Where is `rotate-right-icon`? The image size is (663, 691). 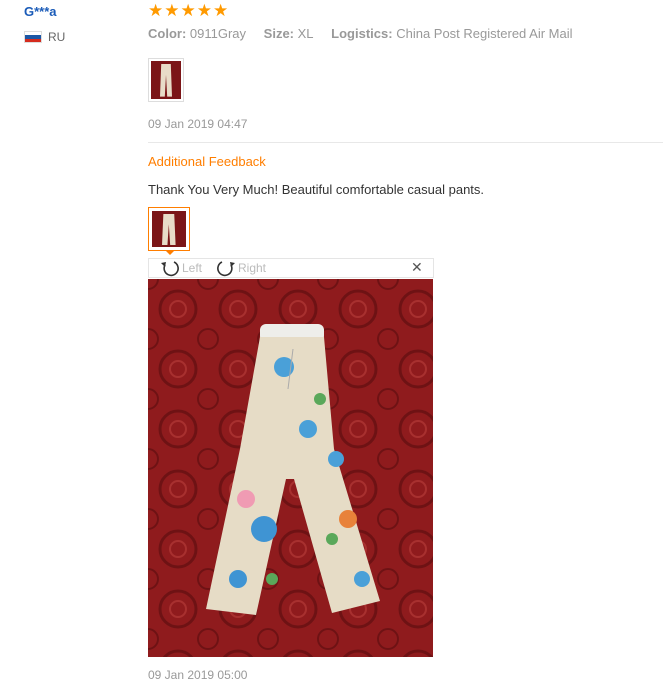 rotate-right-icon is located at coordinates (226, 269).